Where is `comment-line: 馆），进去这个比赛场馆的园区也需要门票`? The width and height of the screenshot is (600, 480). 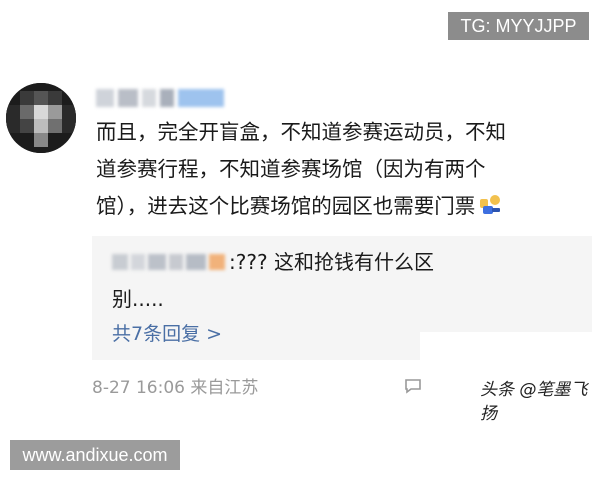 comment-line: 馆），进去这个比赛场馆的园区也需要门票 is located at coordinates (346, 206).